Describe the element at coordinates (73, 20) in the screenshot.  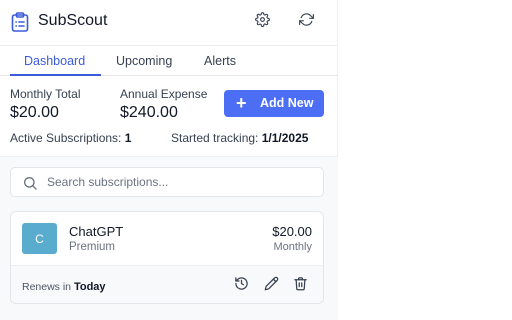
I see `app-title: SubScout` at that location.